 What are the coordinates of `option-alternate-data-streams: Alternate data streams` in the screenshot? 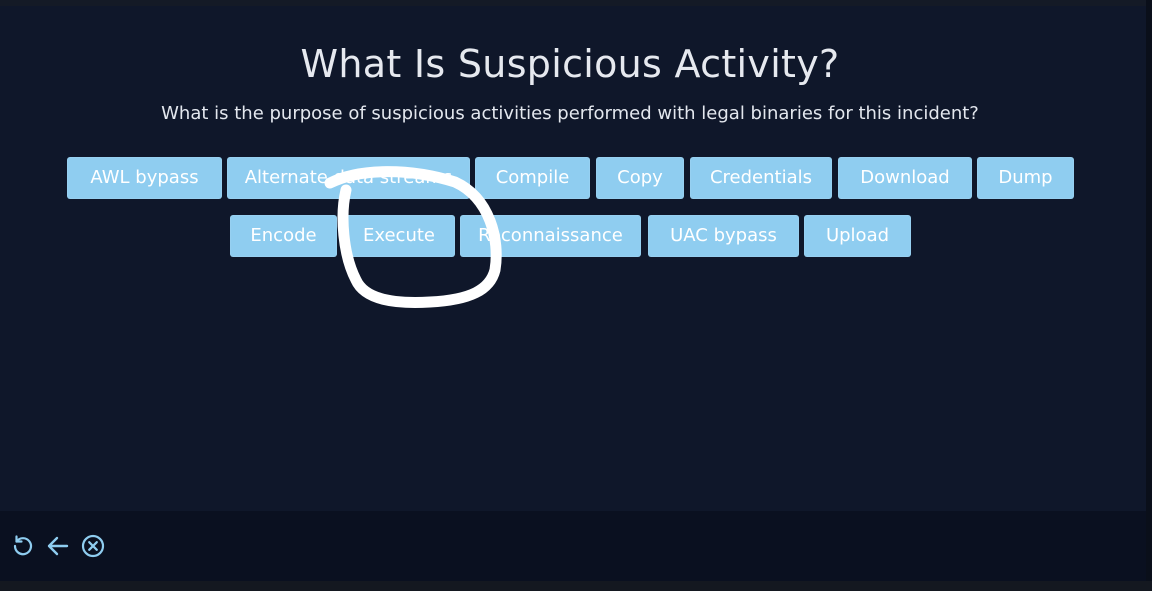 It's located at (348, 178).